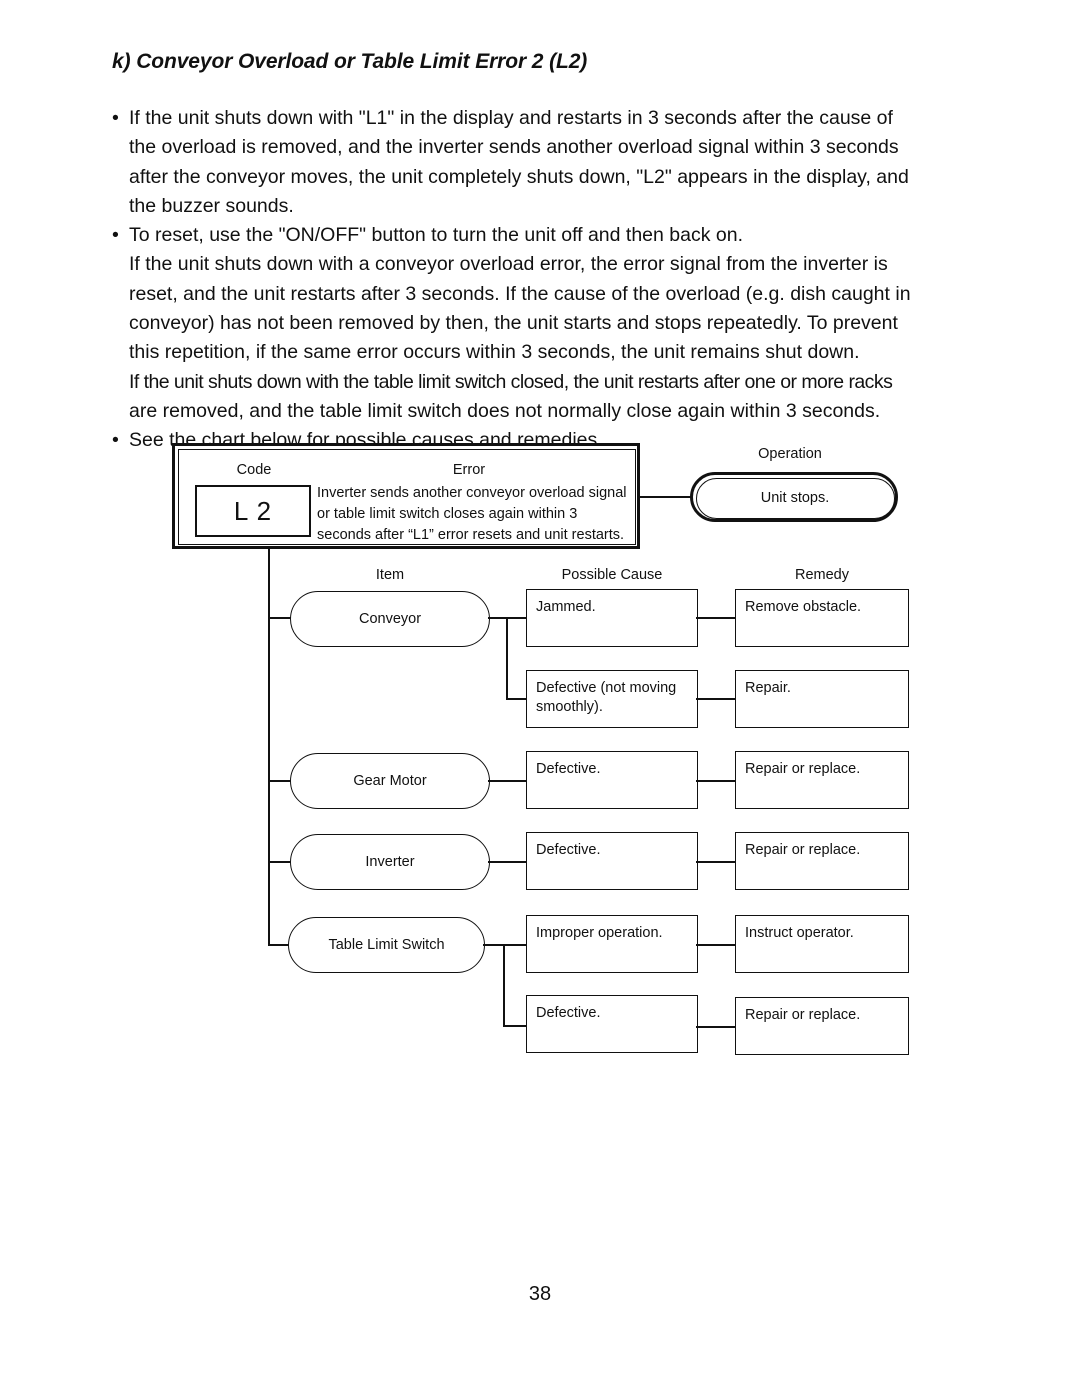 The height and width of the screenshot is (1397, 1080). Describe the element at coordinates (612, 618) in the screenshot. I see `cause-box-1: Jammed.` at that location.